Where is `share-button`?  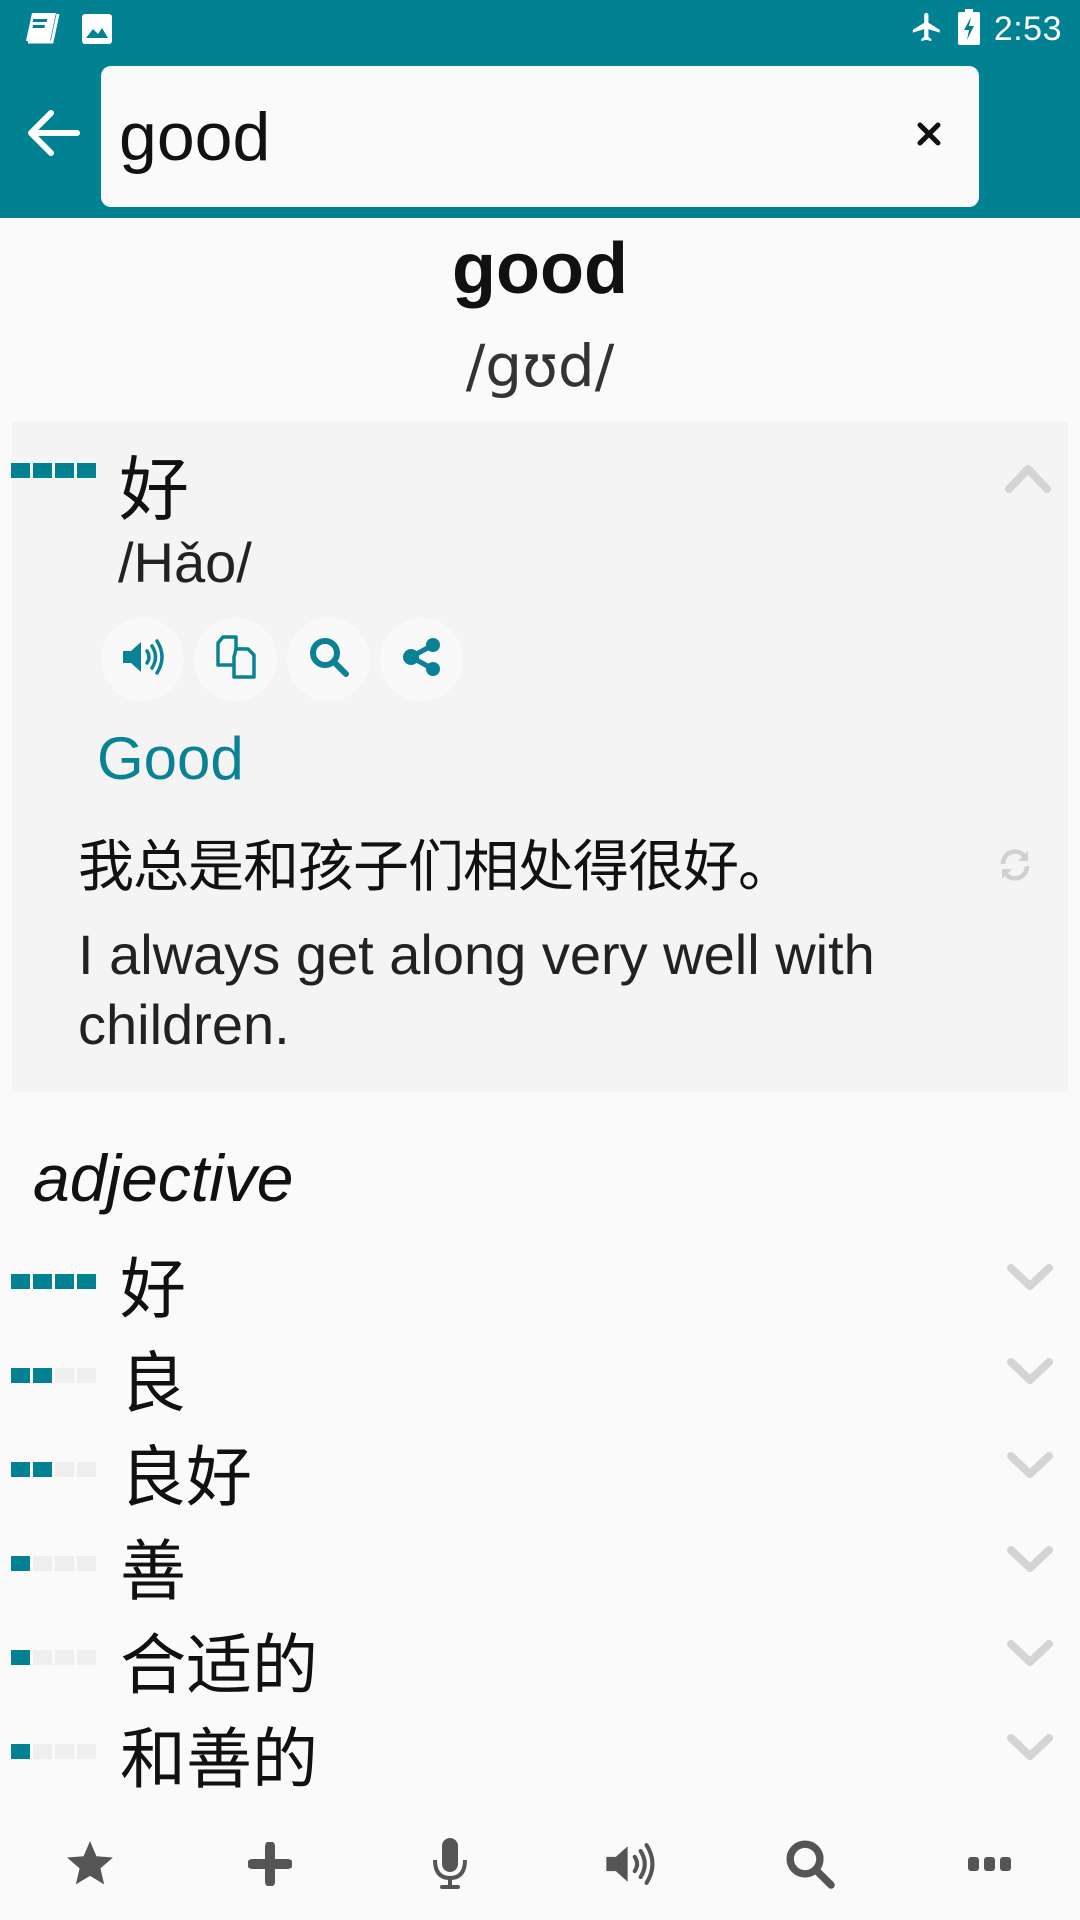
share-button is located at coordinates (421, 659).